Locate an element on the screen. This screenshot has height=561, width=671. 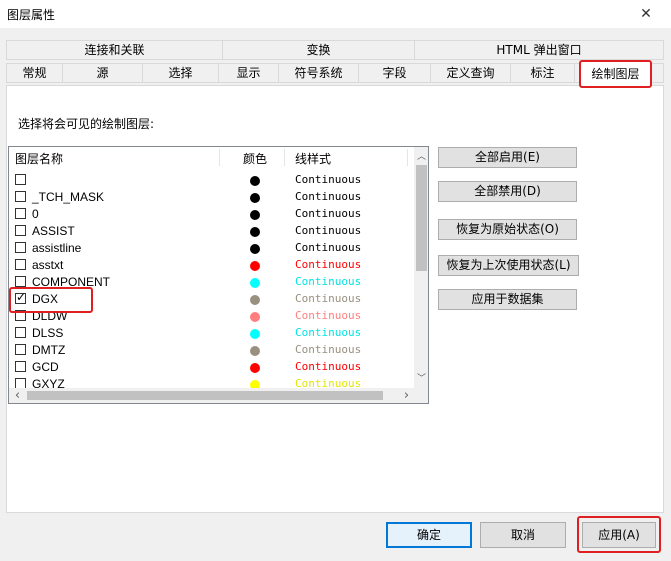
tab-labels: 标注 is located at coordinates (543, 73).